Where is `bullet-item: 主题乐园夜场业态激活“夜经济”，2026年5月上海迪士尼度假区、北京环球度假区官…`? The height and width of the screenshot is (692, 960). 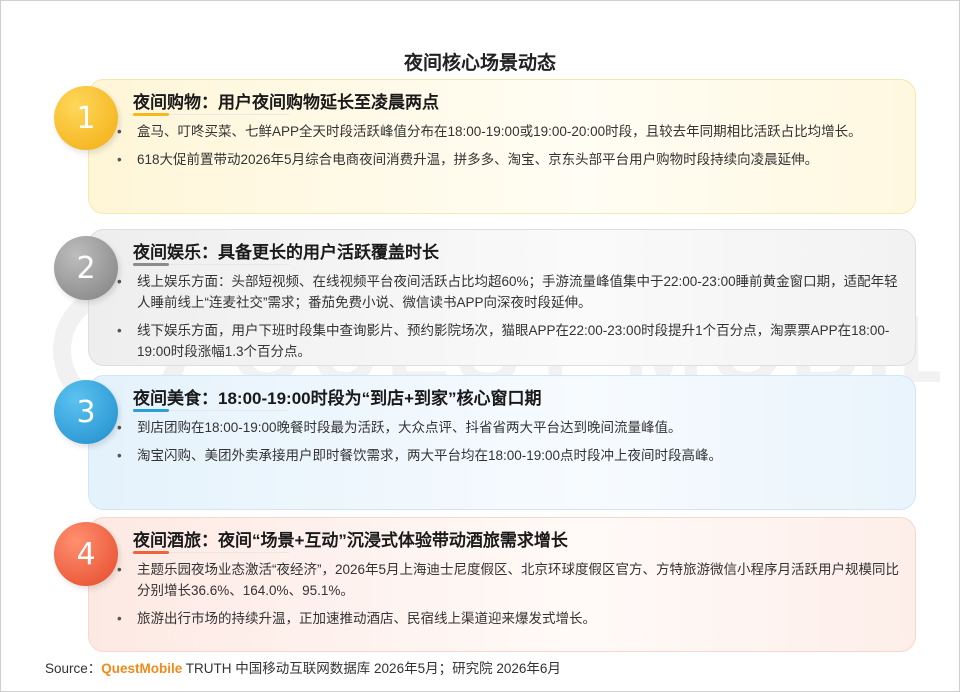
bullet-item: 主题乐园夜场业态激活“夜经济”，2026年5月上海迪士尼度假区、北京环球度假区官… is located at coordinates (512, 580).